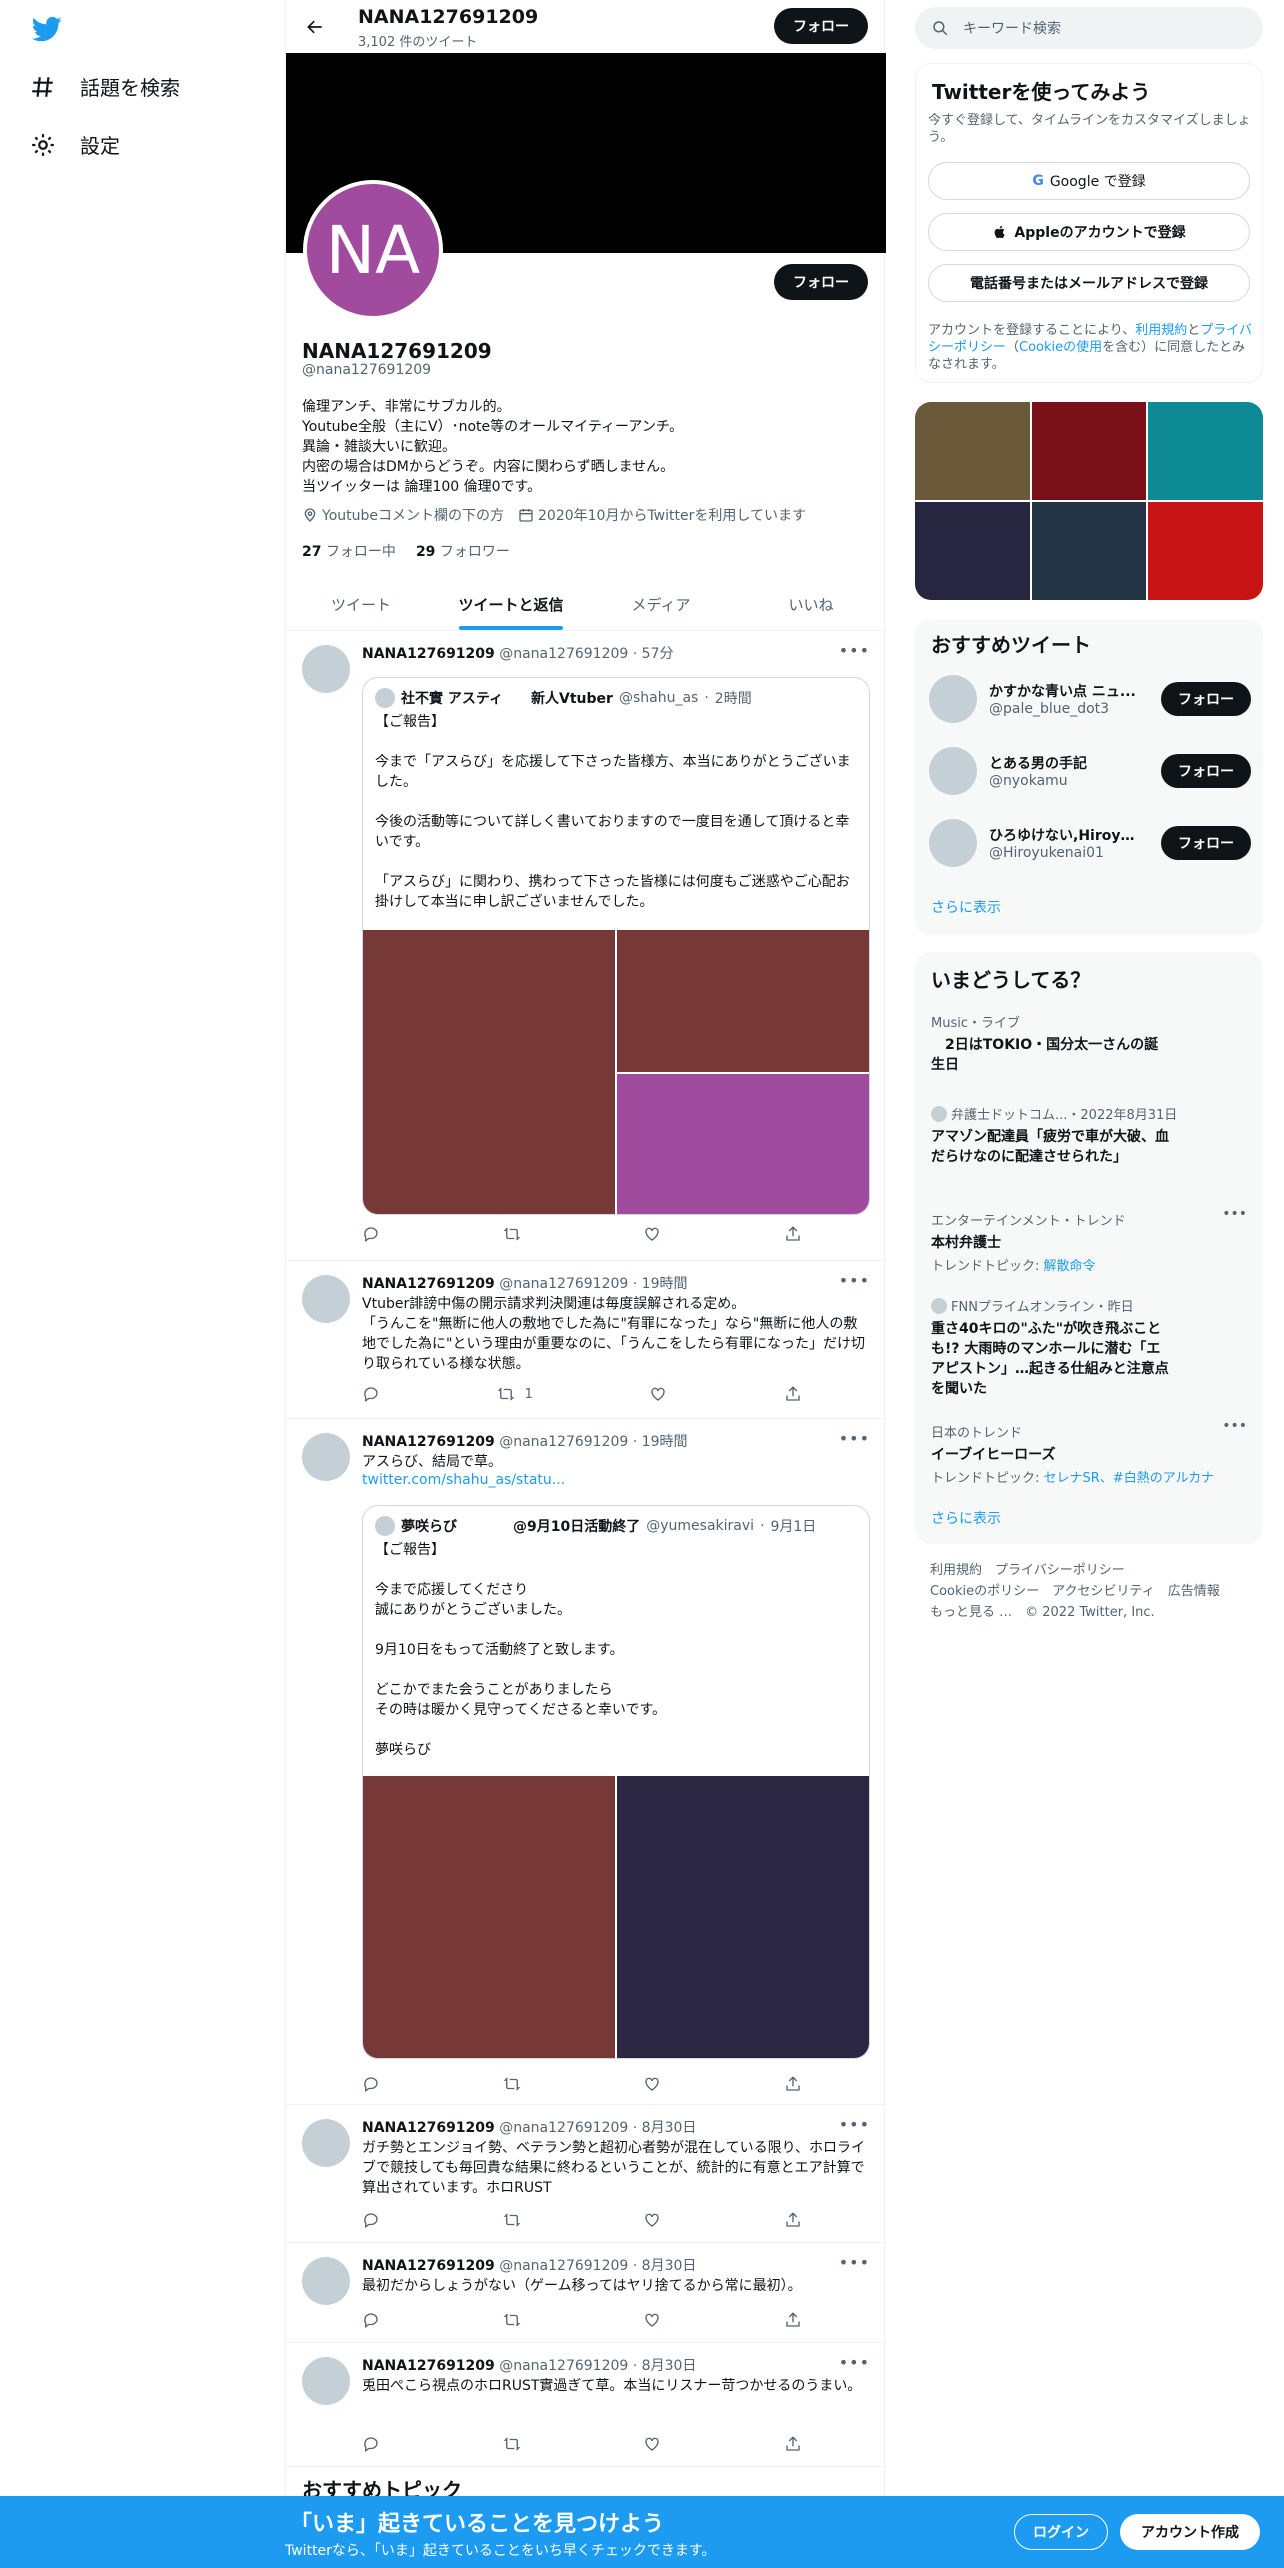  Describe the element at coordinates (349, 551) in the screenshot. I see `following-link: 27 フォロー中` at that location.